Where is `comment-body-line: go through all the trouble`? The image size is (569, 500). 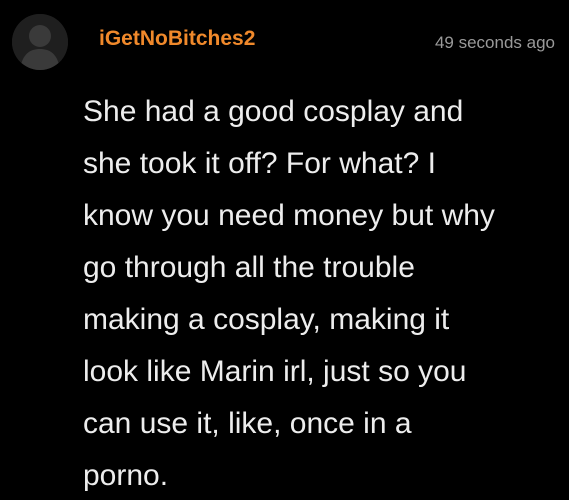 comment-body-line: go through all the trouble is located at coordinates (249, 267).